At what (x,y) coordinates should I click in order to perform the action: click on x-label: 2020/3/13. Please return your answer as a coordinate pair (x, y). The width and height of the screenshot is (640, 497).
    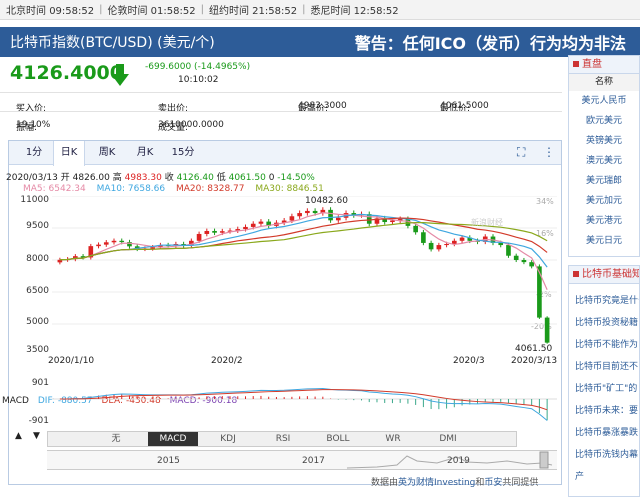
    Looking at the image, I should click on (534, 361).